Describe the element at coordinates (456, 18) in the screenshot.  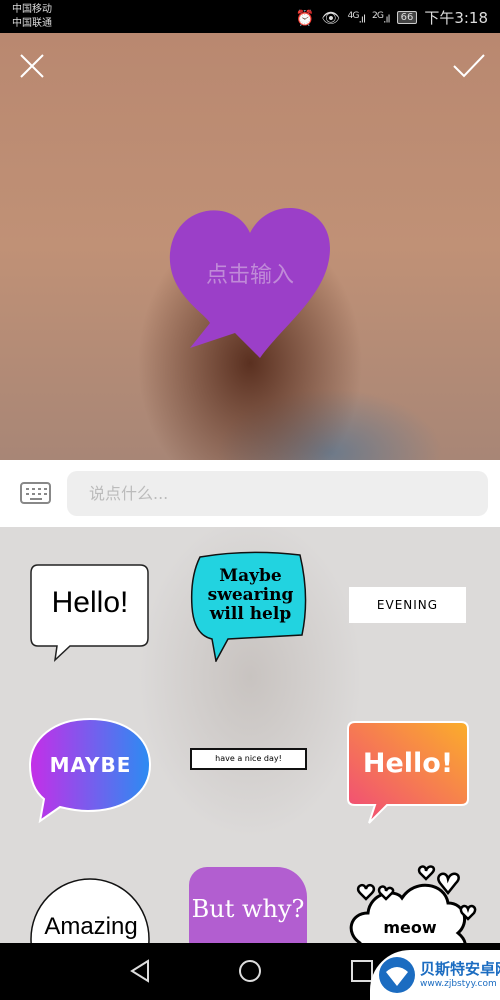
I see `clock: 下午3:18` at that location.